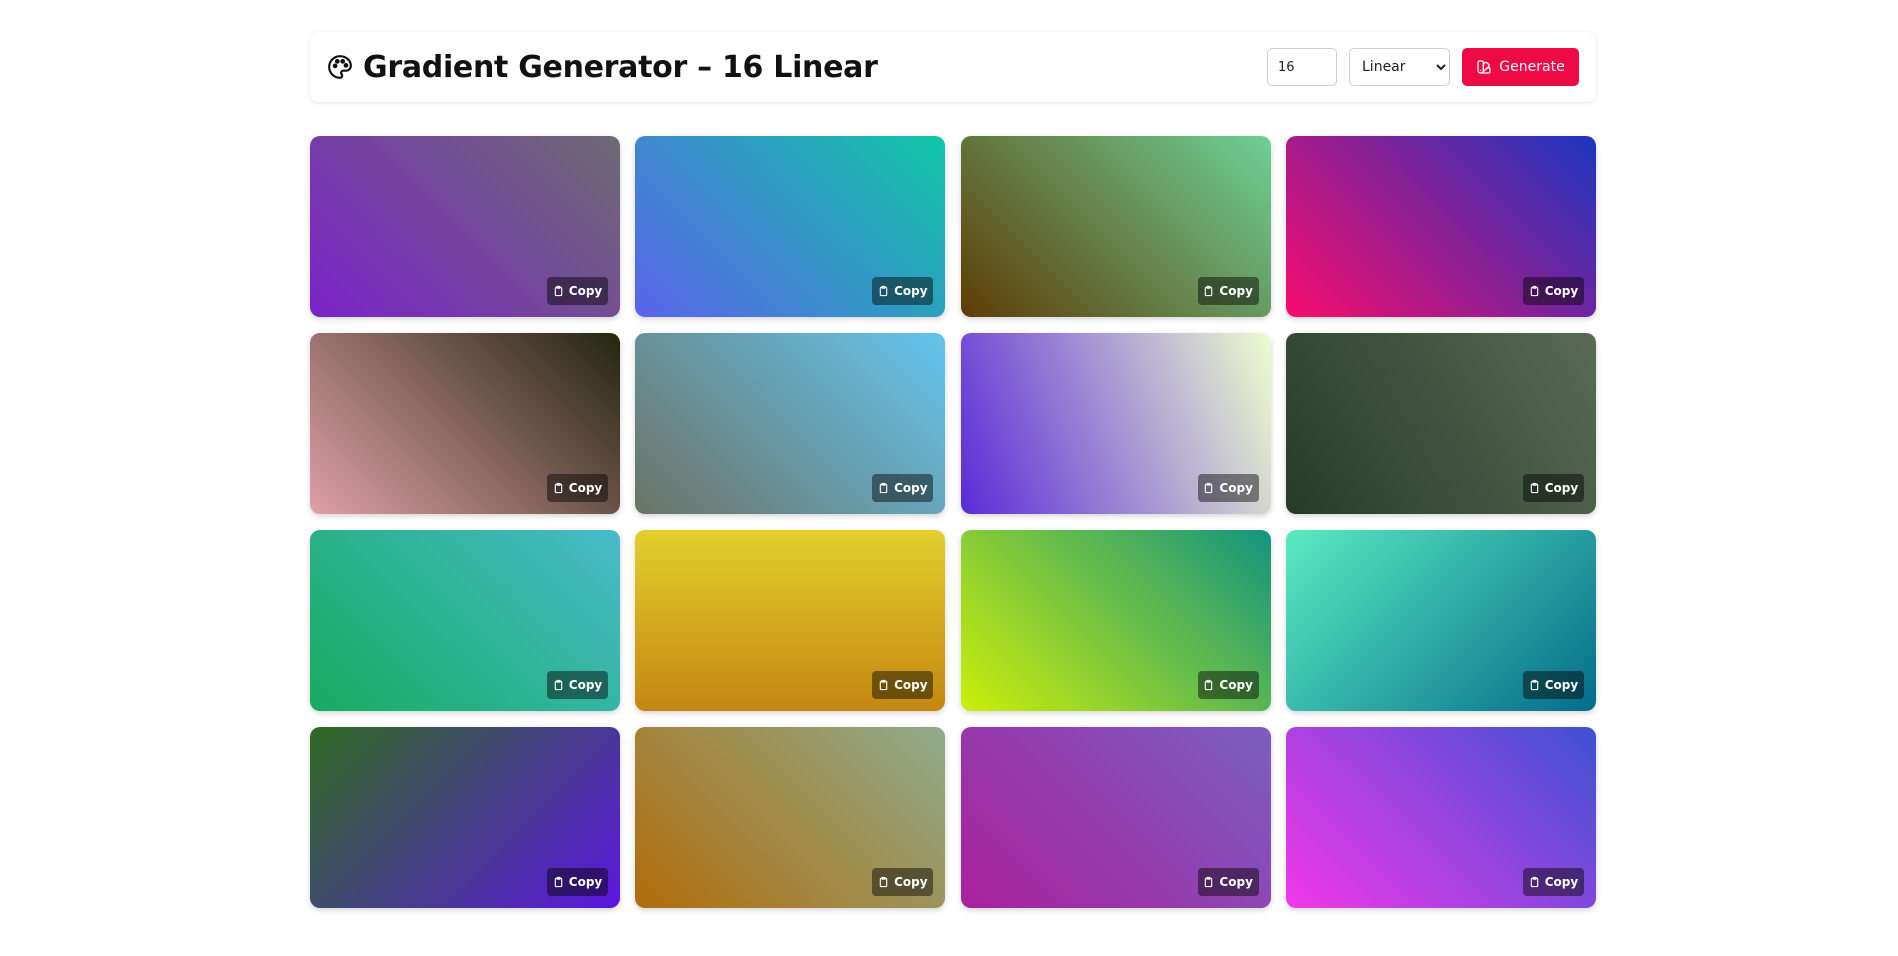 The width and height of the screenshot is (1898, 956). I want to click on generate-label: Generate, so click(1532, 67).